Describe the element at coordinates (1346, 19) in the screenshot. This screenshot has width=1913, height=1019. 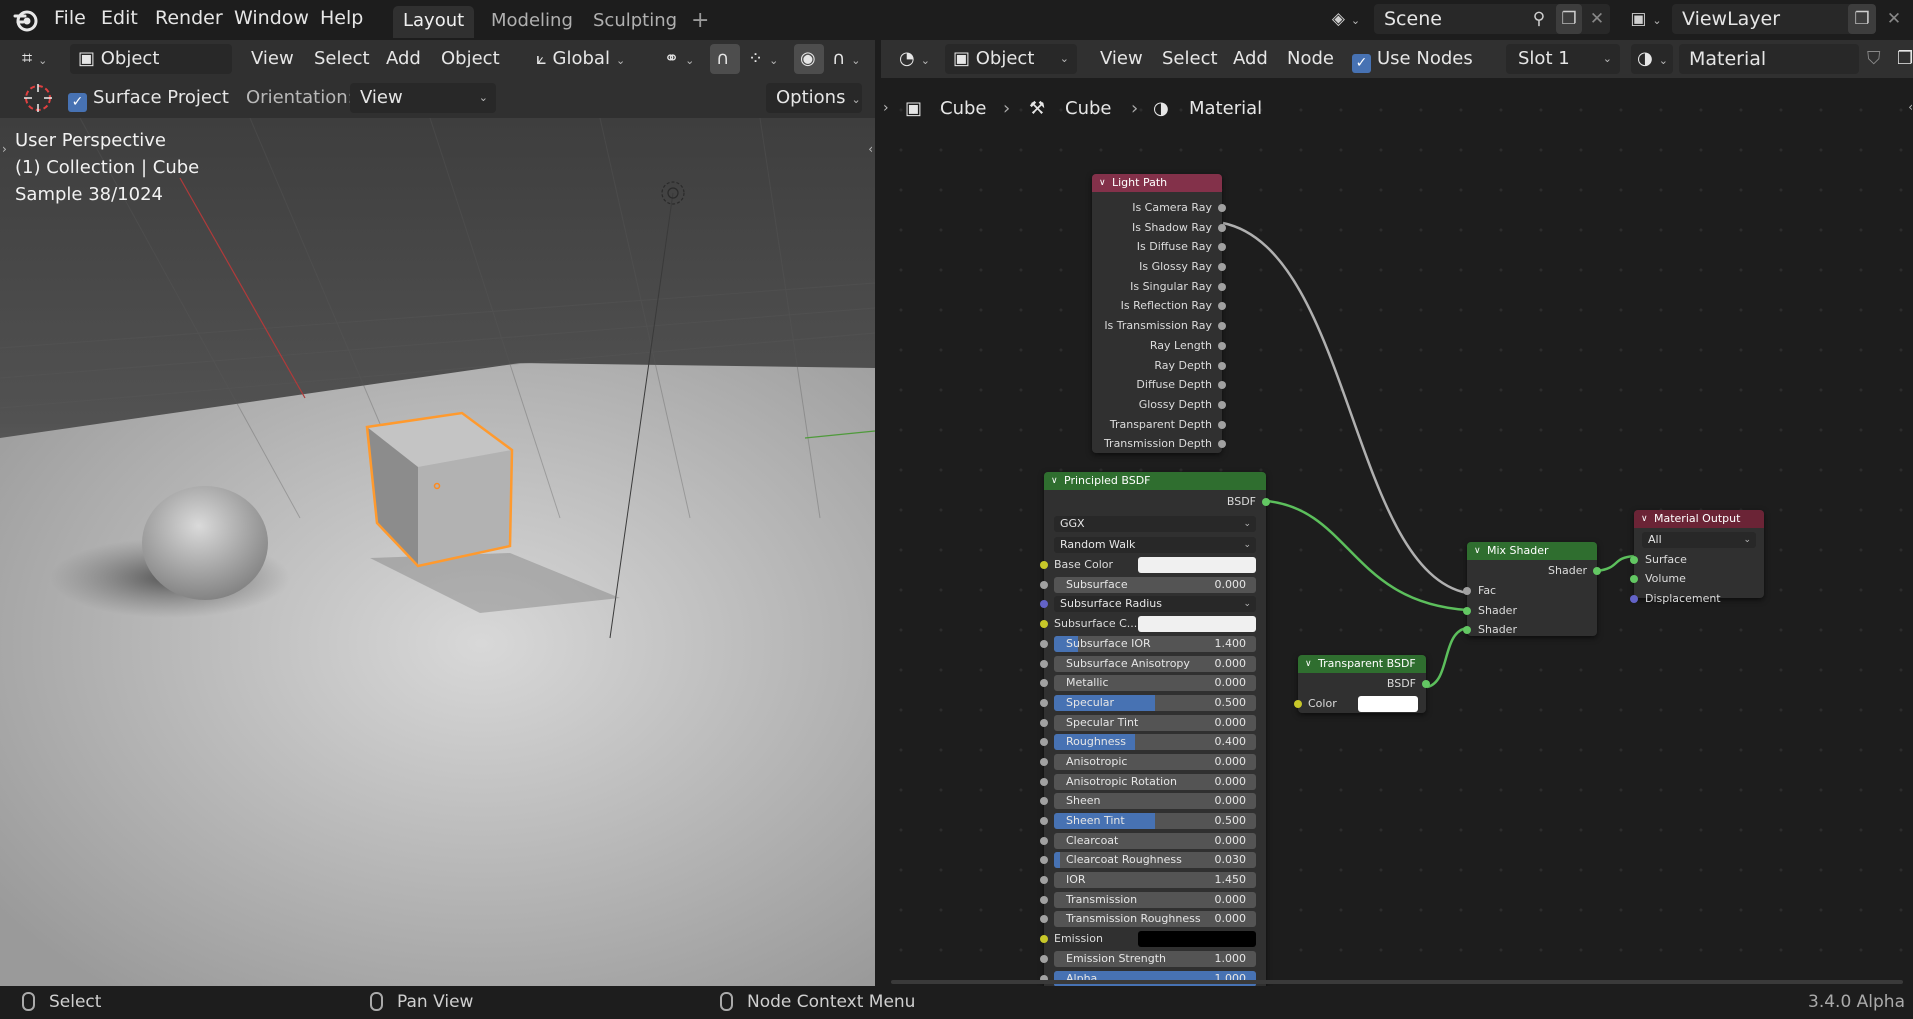
I see `scene-icon: ◈ ⌄` at that location.